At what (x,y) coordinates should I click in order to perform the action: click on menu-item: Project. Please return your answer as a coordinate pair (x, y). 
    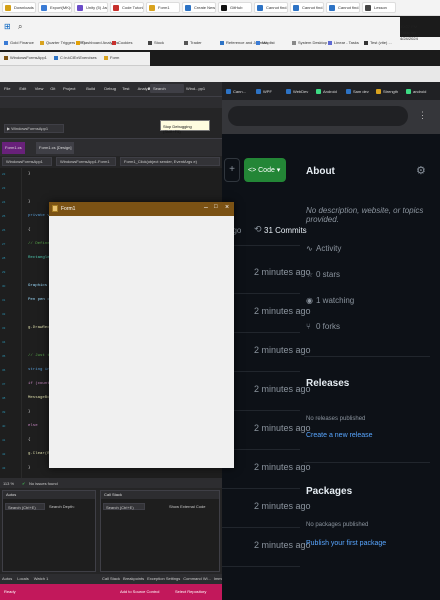
    Looking at the image, I should click on (69, 88).